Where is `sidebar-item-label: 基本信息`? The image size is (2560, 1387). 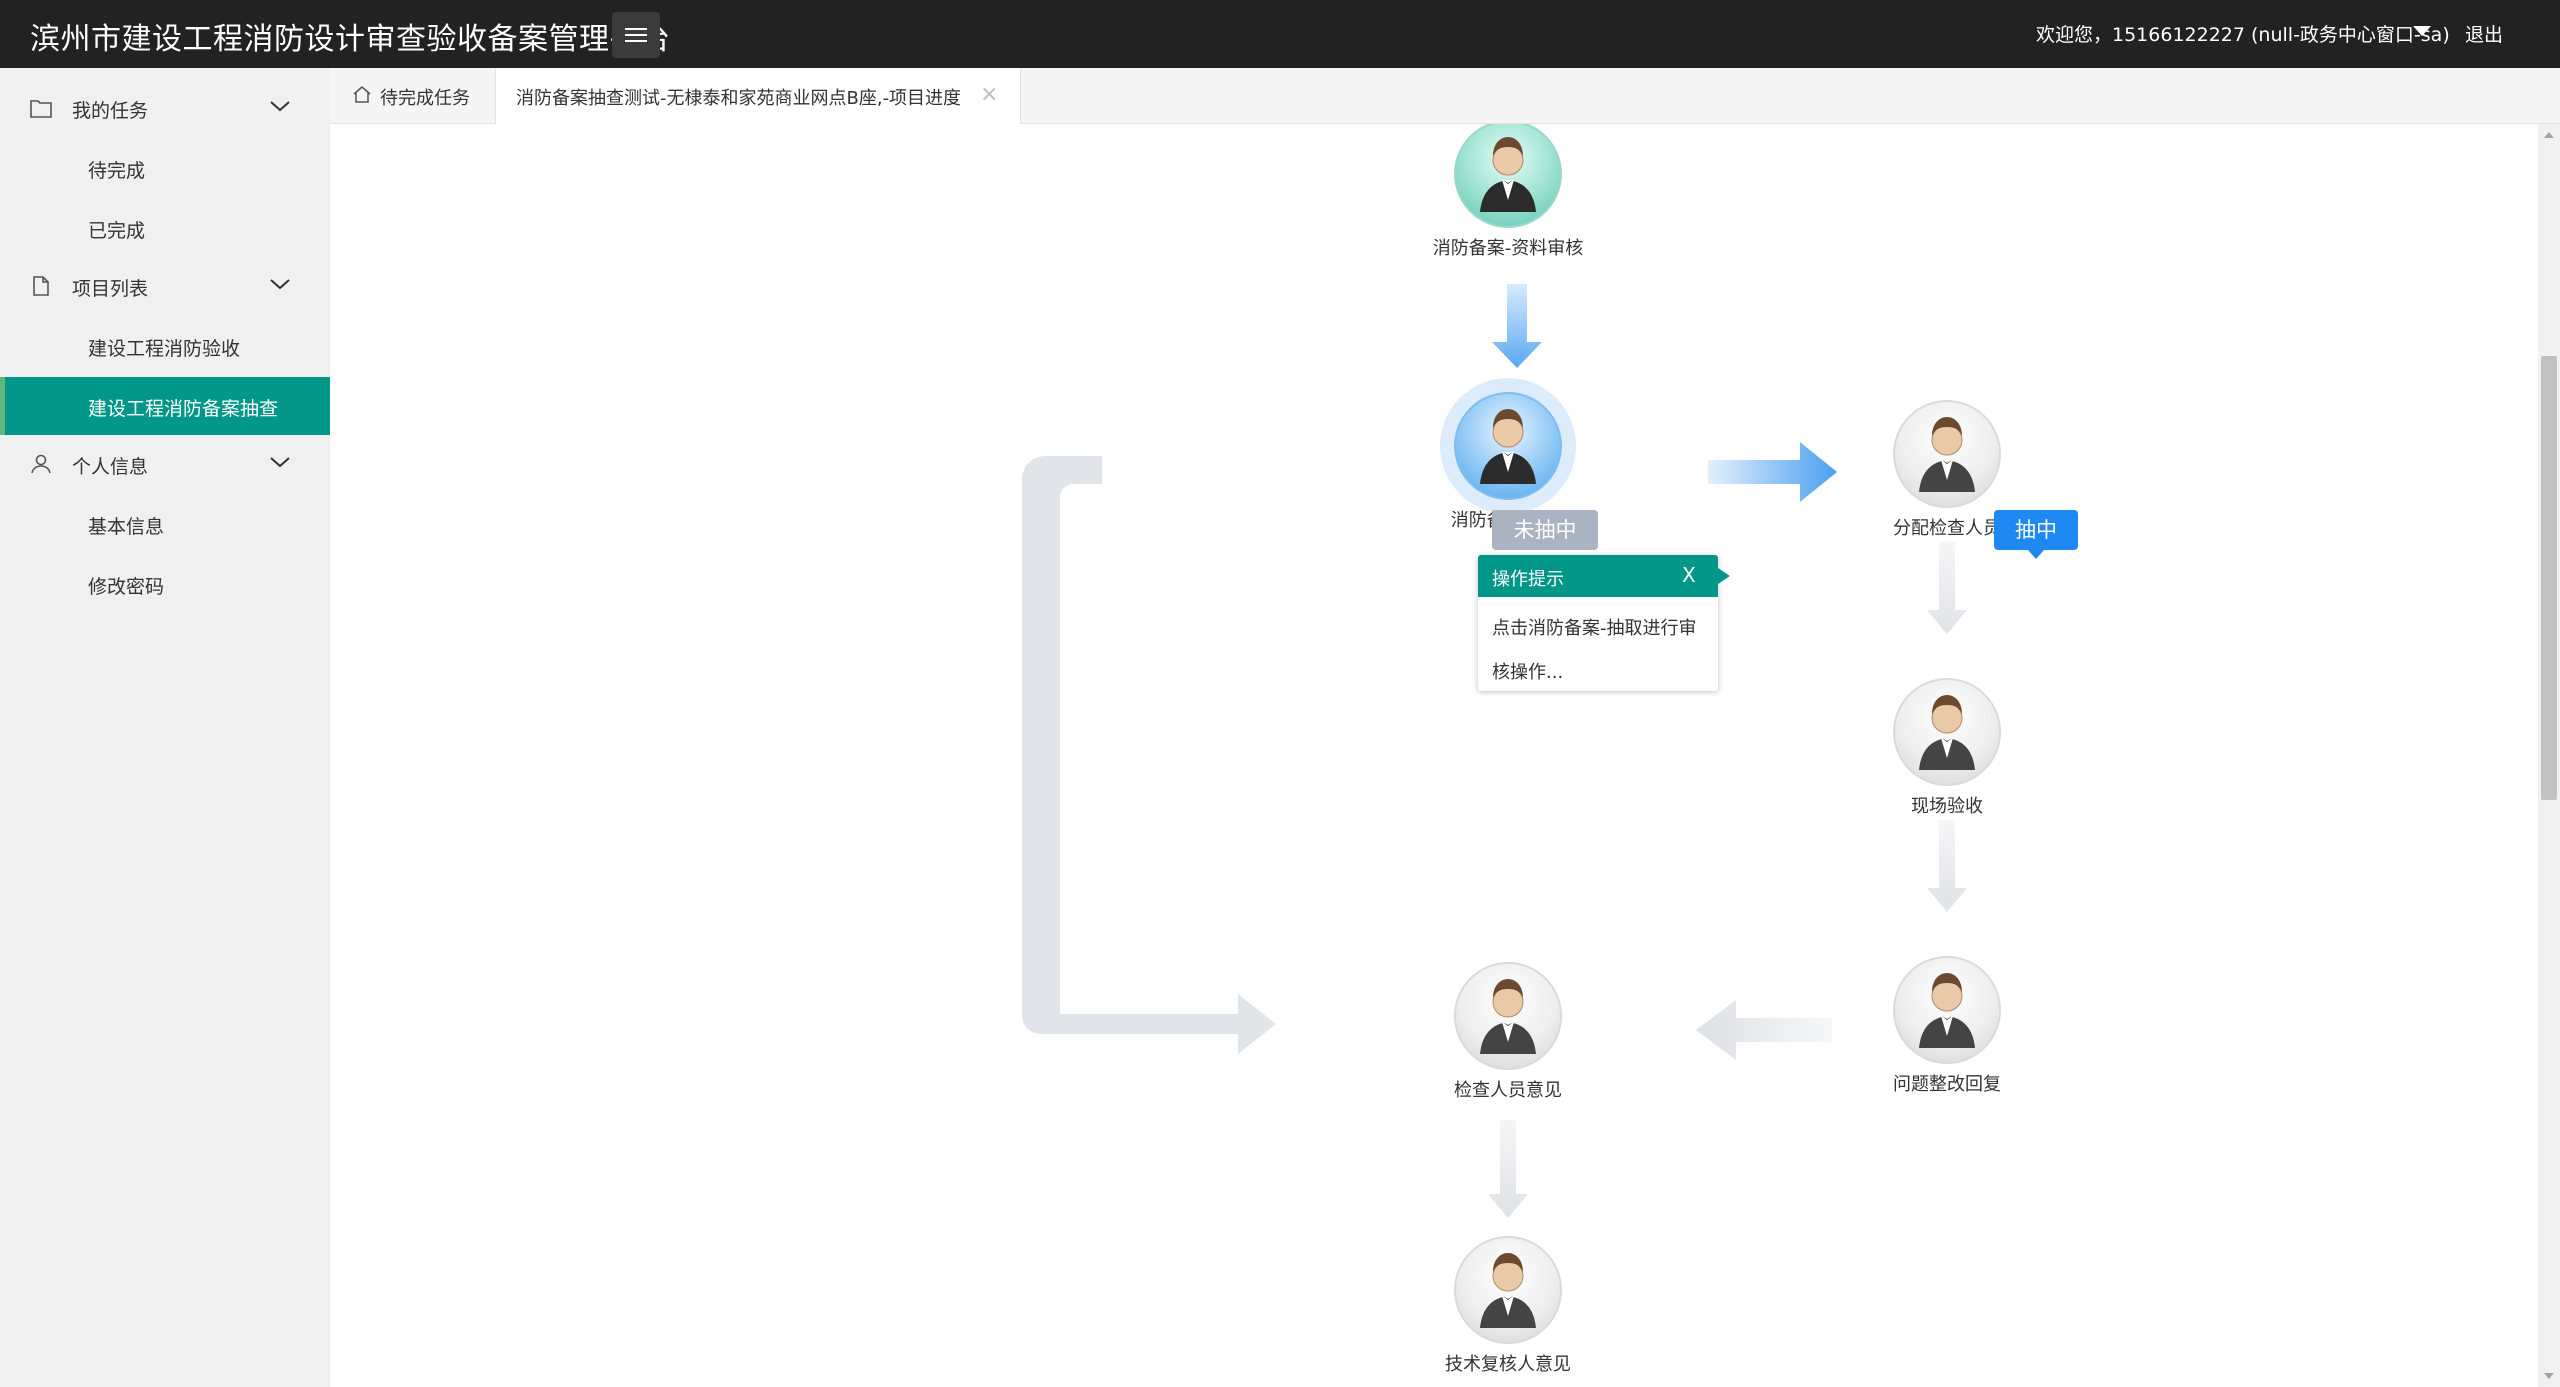 sidebar-item-label: 基本信息 is located at coordinates (126, 527).